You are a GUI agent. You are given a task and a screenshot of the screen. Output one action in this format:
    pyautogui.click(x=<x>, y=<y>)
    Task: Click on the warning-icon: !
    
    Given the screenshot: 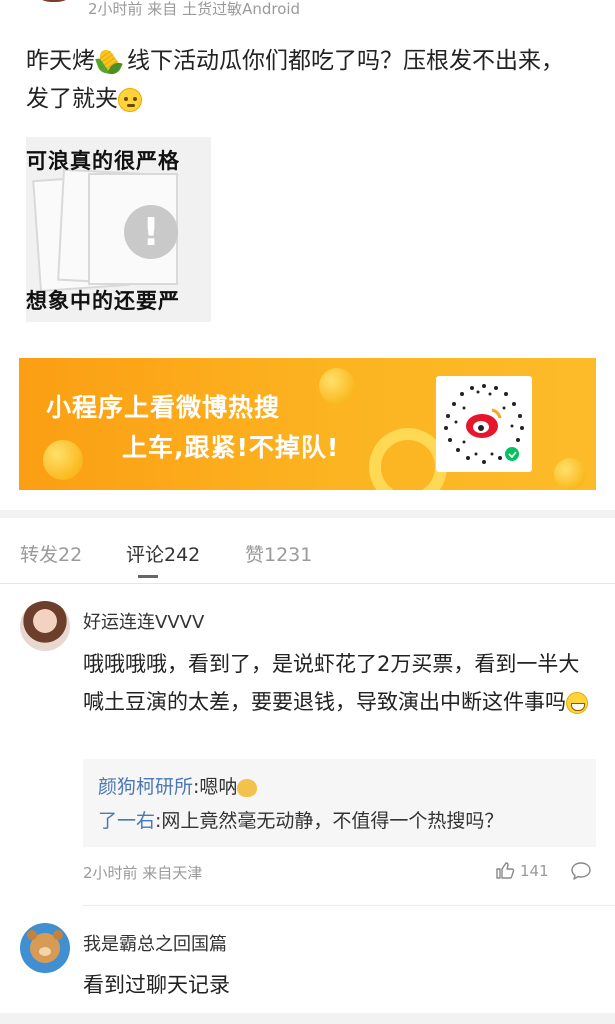 What is the action you would take?
    pyautogui.click(x=151, y=232)
    